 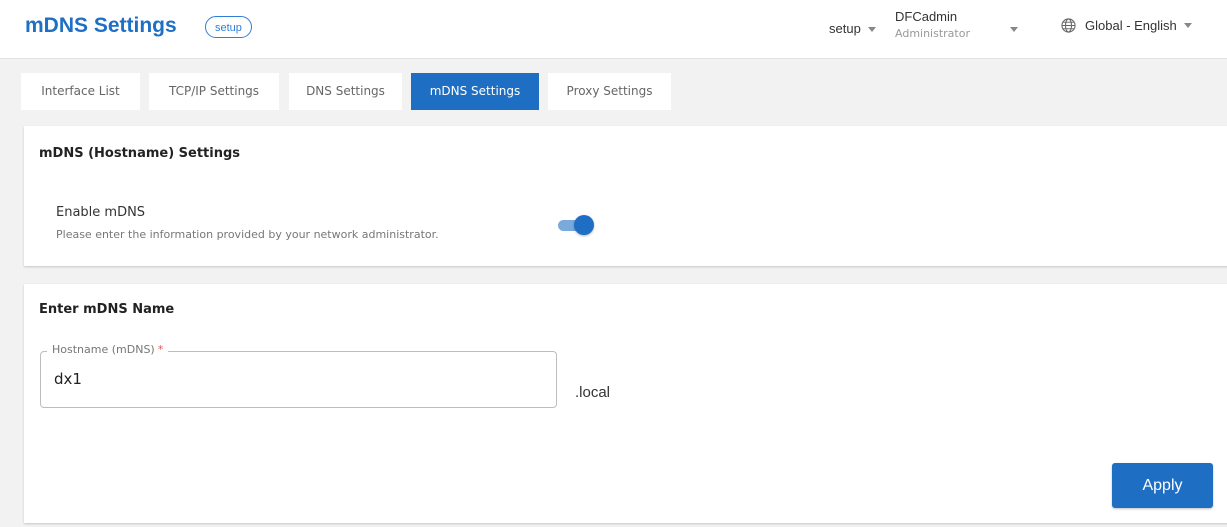 I want to click on user-name: DFCadmin, so click(x=926, y=16).